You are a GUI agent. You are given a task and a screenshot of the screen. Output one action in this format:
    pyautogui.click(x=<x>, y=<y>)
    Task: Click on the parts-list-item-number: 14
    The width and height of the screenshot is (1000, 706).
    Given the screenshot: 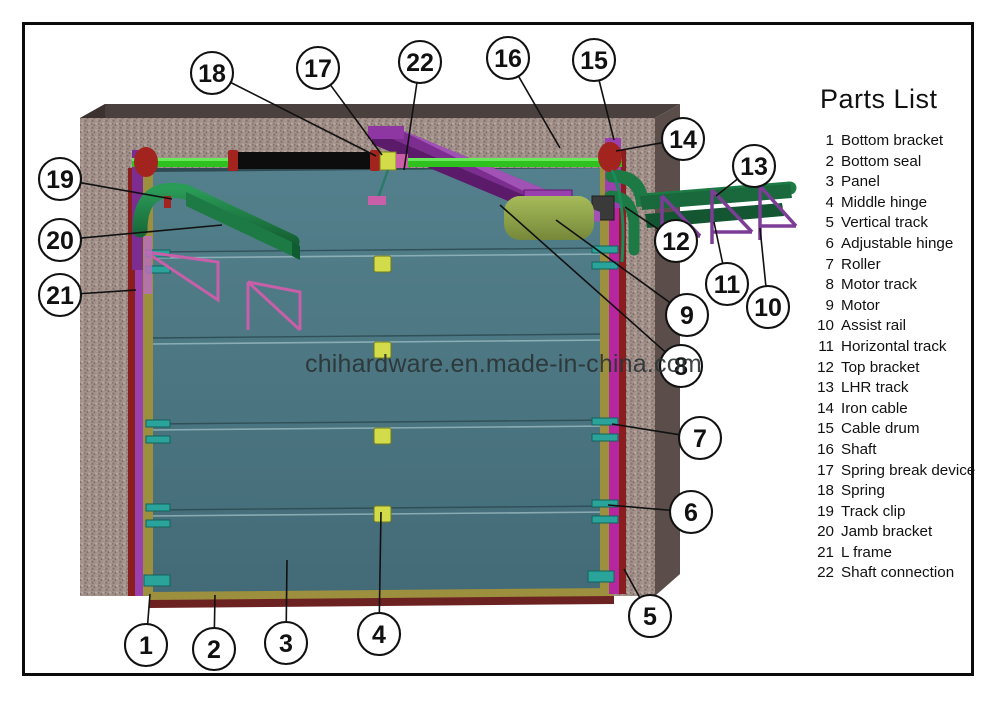 What is the action you would take?
    pyautogui.click(x=825, y=408)
    